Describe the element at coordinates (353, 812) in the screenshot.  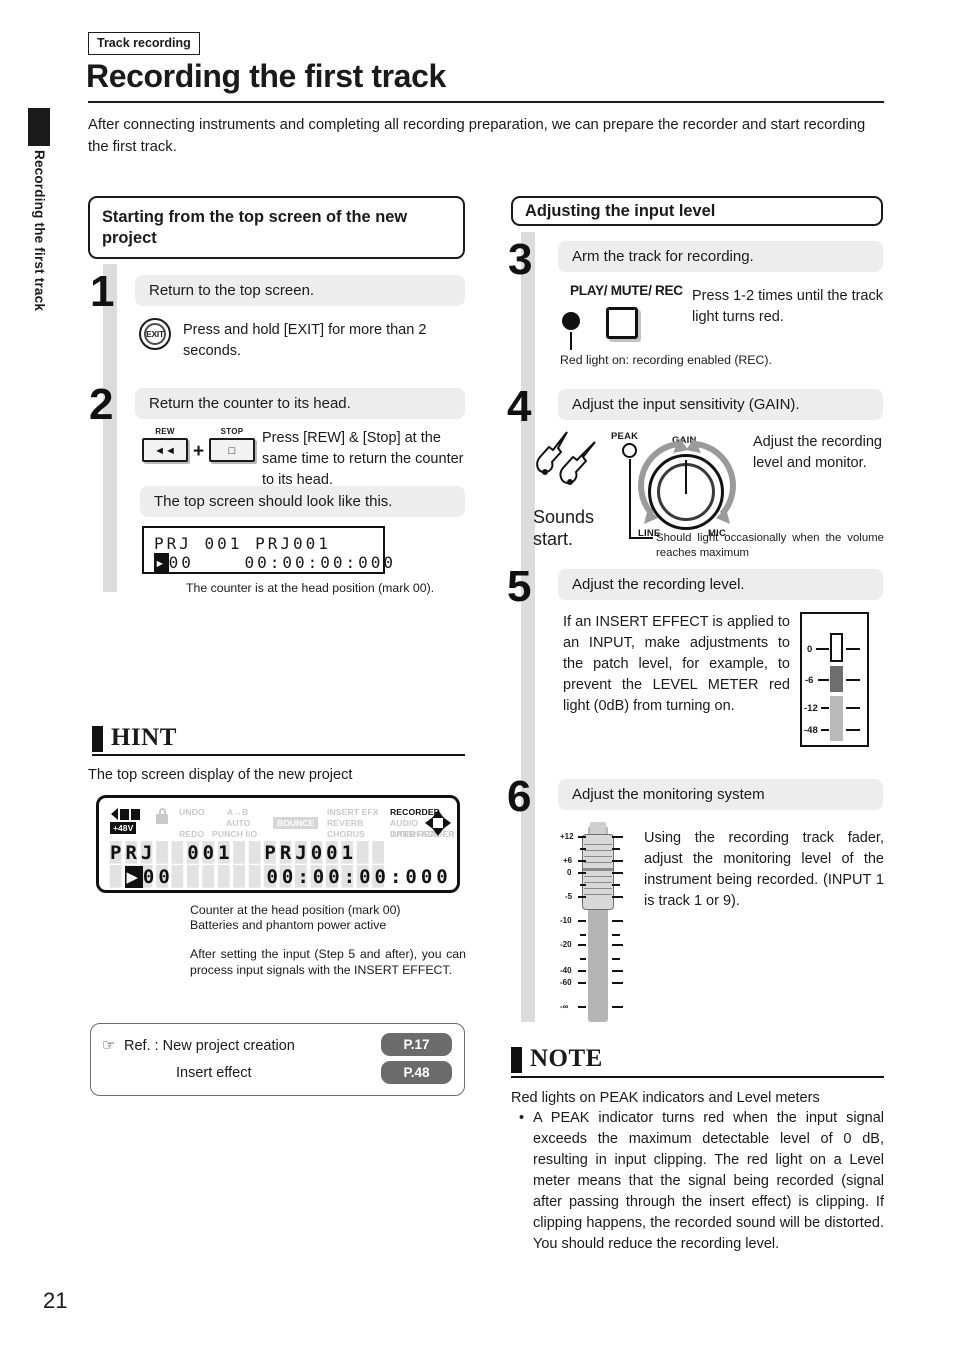
I see `indicator-insert-efx: INSERT EFX` at that location.